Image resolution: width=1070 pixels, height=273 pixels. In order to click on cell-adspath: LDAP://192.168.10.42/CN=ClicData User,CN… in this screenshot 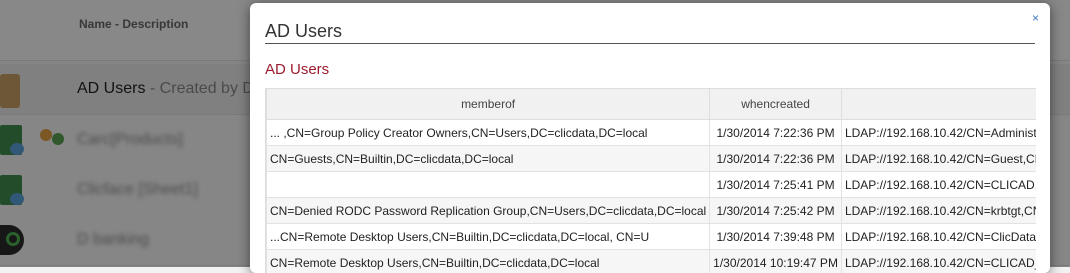, I will do `click(938, 237)`.